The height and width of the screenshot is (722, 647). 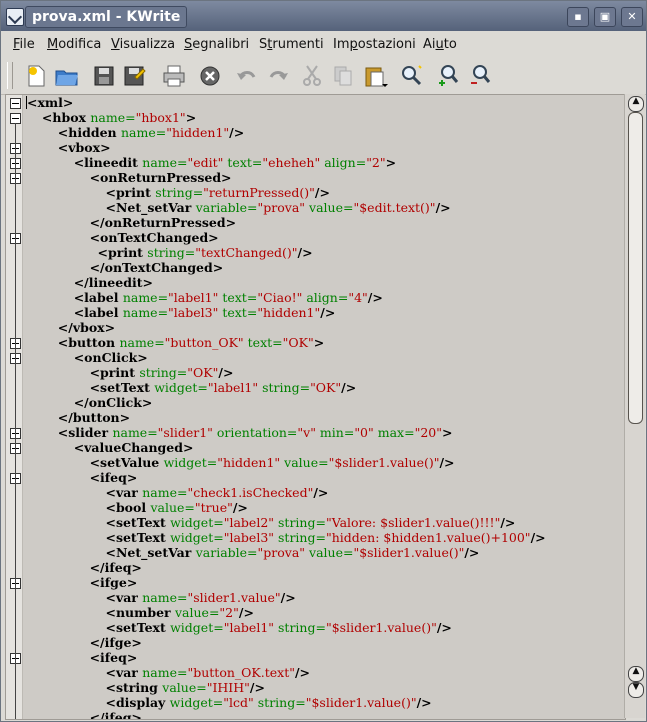 I want to click on xml-value: "hidden1", so click(x=289, y=312).